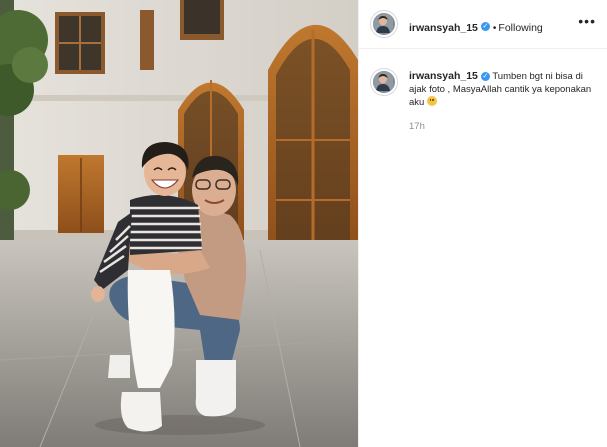 The image size is (607, 447). I want to click on avatar, so click(384, 24).